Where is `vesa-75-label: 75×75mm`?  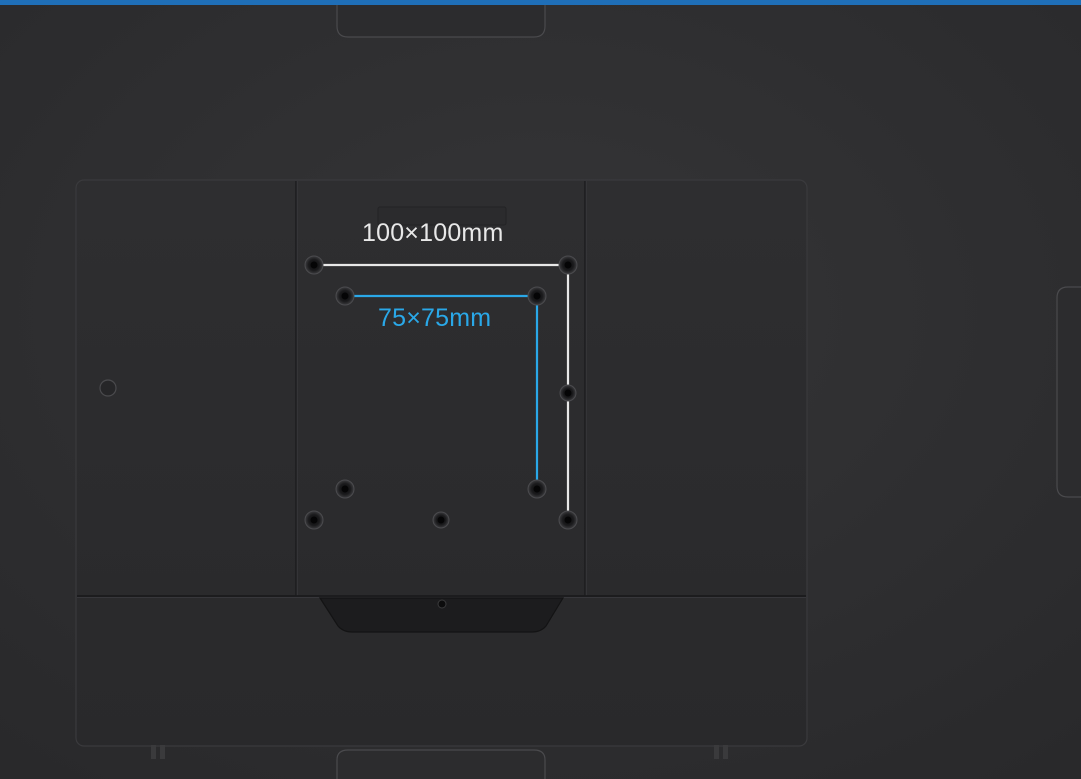 vesa-75-label: 75×75mm is located at coordinates (435, 318).